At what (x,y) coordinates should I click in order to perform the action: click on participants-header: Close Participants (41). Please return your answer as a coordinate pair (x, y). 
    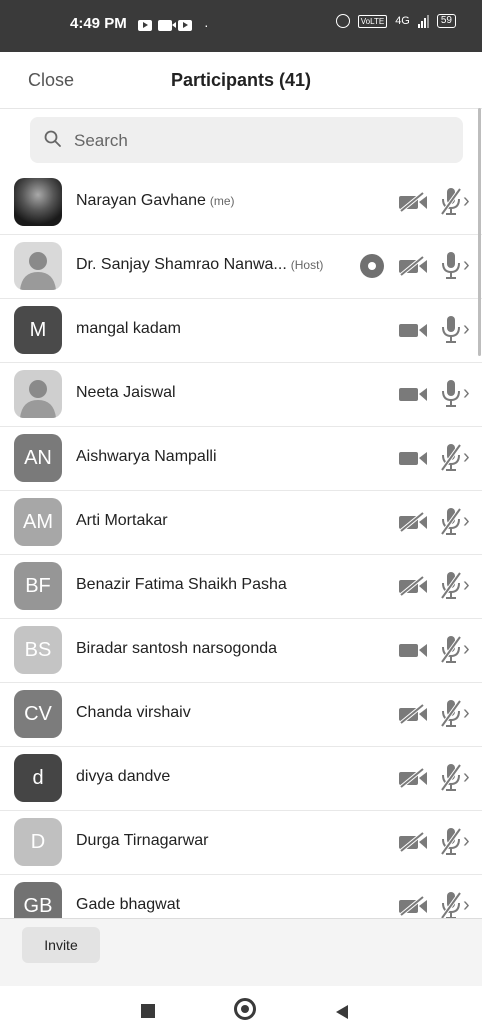
    Looking at the image, I should click on (241, 80).